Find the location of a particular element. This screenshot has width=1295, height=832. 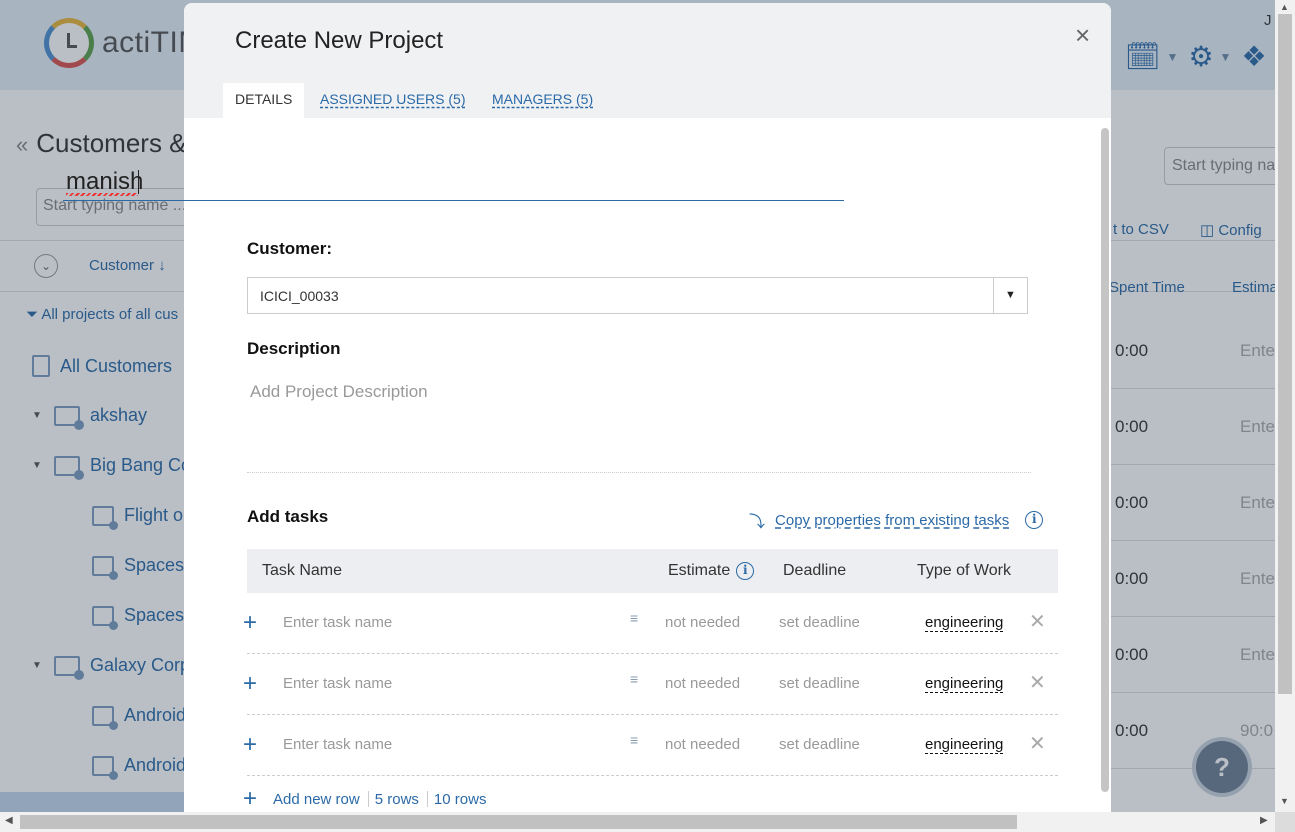

estimate-header: Estimate i is located at coordinates (711, 571).